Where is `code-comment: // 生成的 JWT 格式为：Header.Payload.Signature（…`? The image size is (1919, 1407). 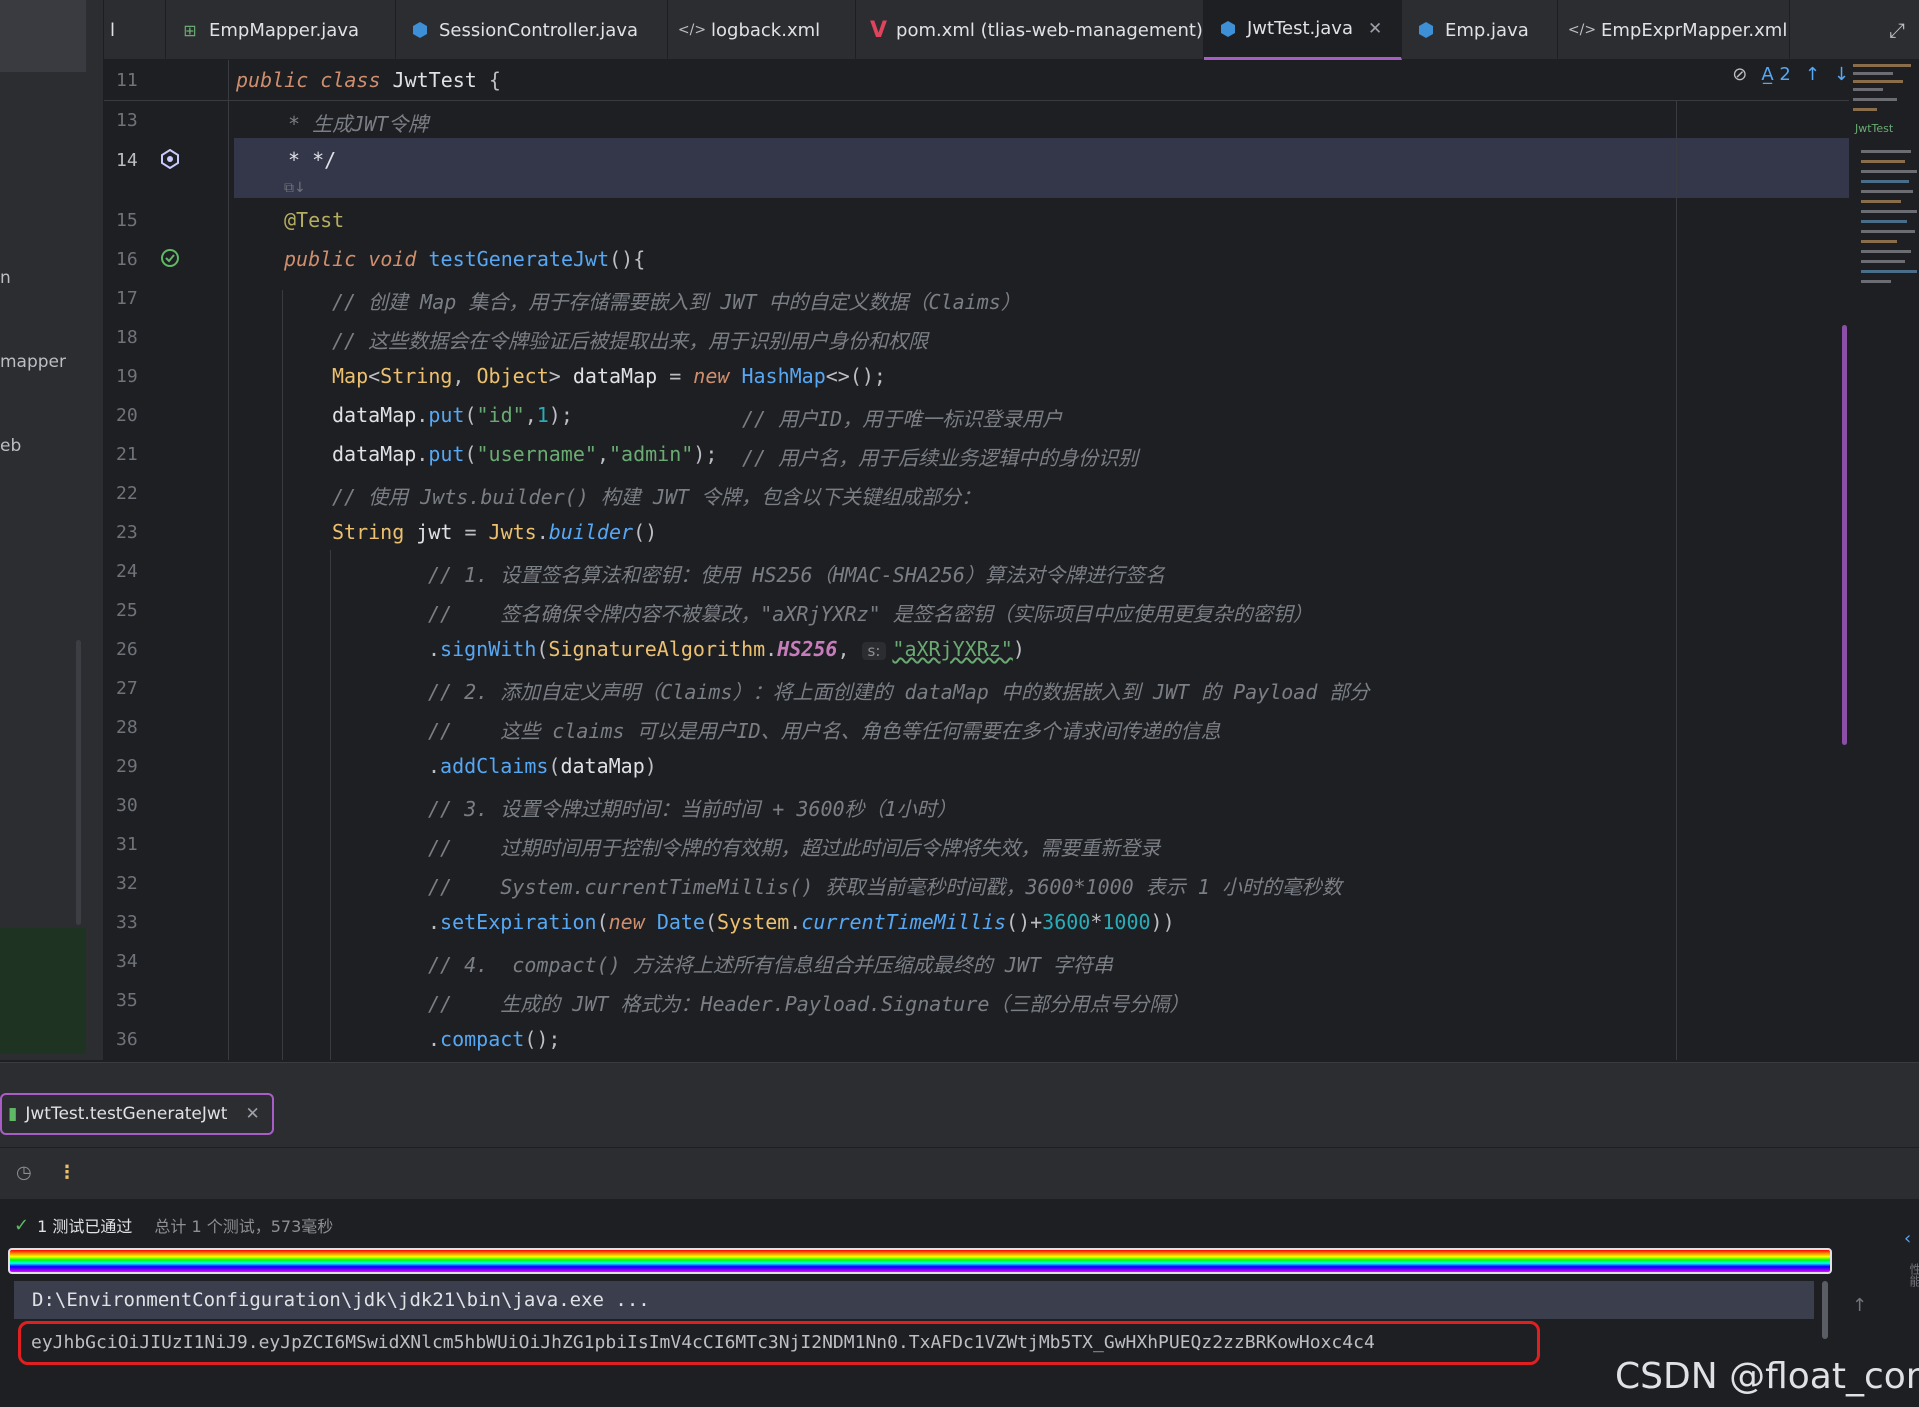
code-comment: // 生成的 JWT 格式为：Header.Payload.Signature（… is located at coordinates (808, 1002).